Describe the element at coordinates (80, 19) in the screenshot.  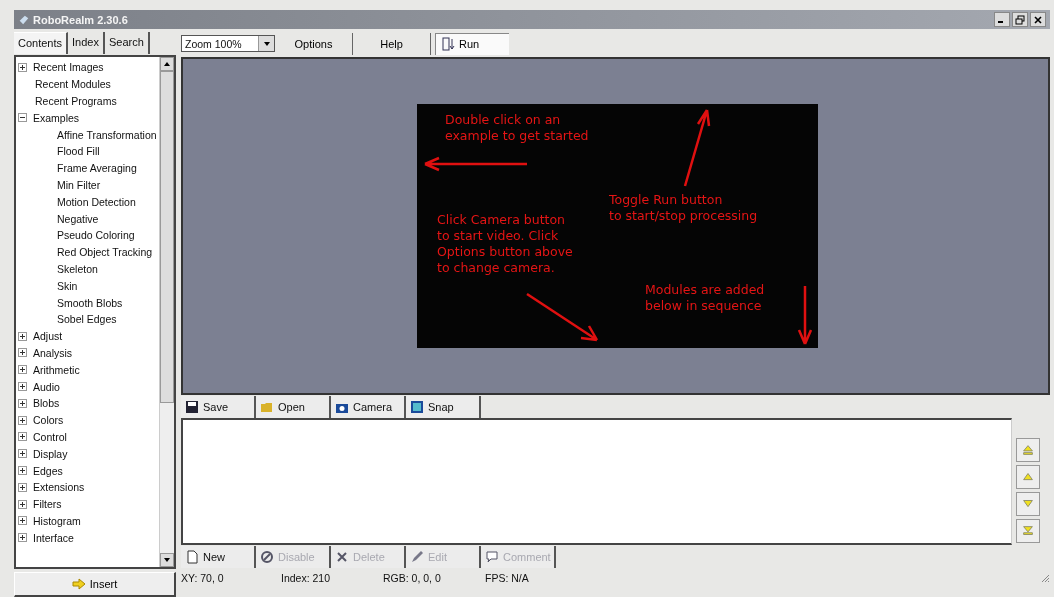
I see `window-title: RoboRealm 2.30.6` at that location.